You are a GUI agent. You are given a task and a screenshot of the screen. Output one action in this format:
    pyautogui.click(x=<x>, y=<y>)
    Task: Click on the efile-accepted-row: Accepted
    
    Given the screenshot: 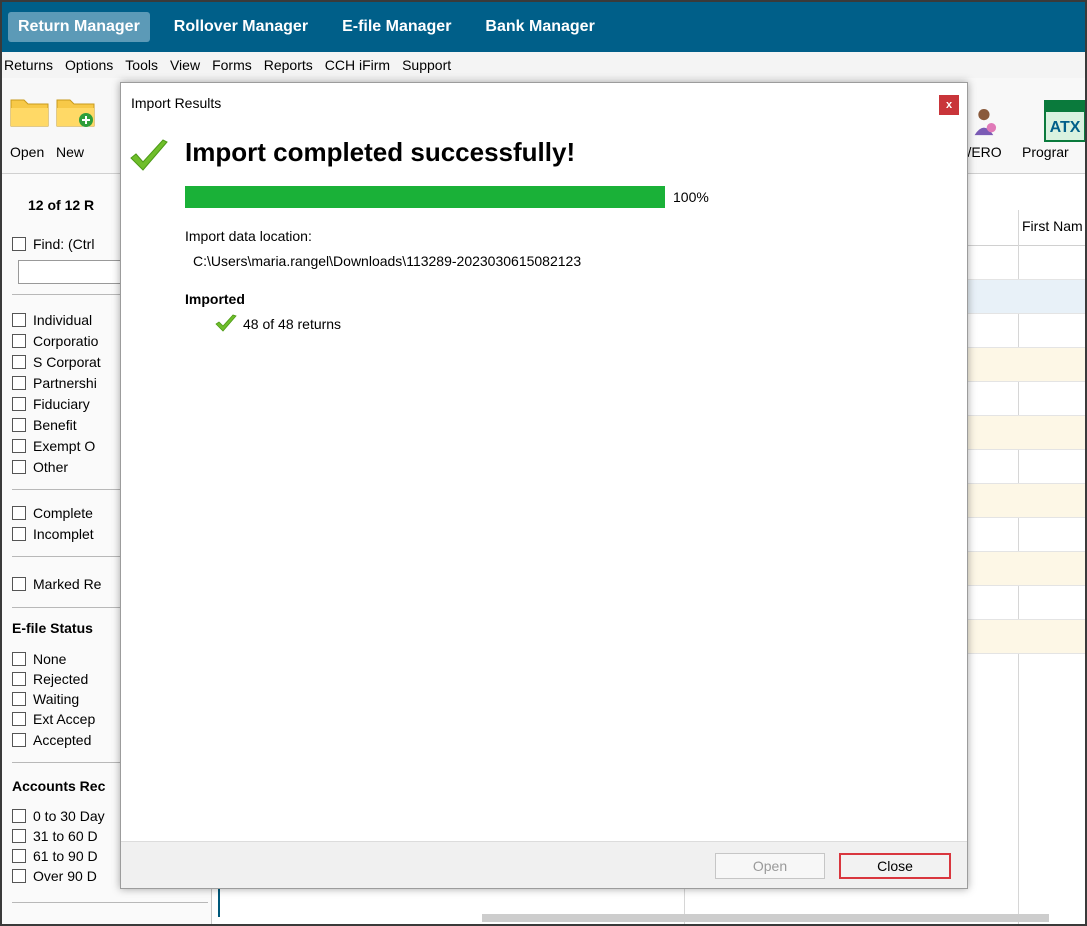 What is the action you would take?
    pyautogui.click(x=51, y=740)
    